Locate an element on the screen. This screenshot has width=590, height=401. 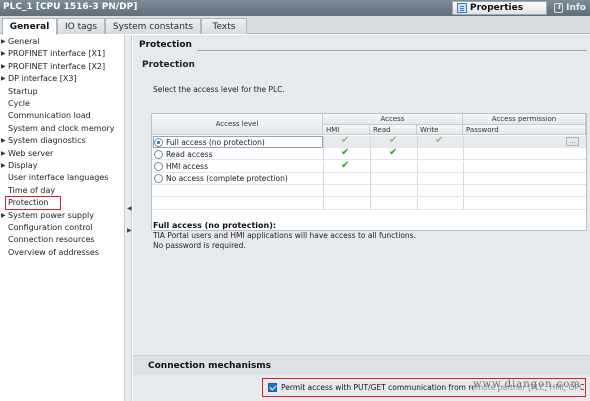
nav-item-time-of-day: Time of day is located at coordinates (27, 191).